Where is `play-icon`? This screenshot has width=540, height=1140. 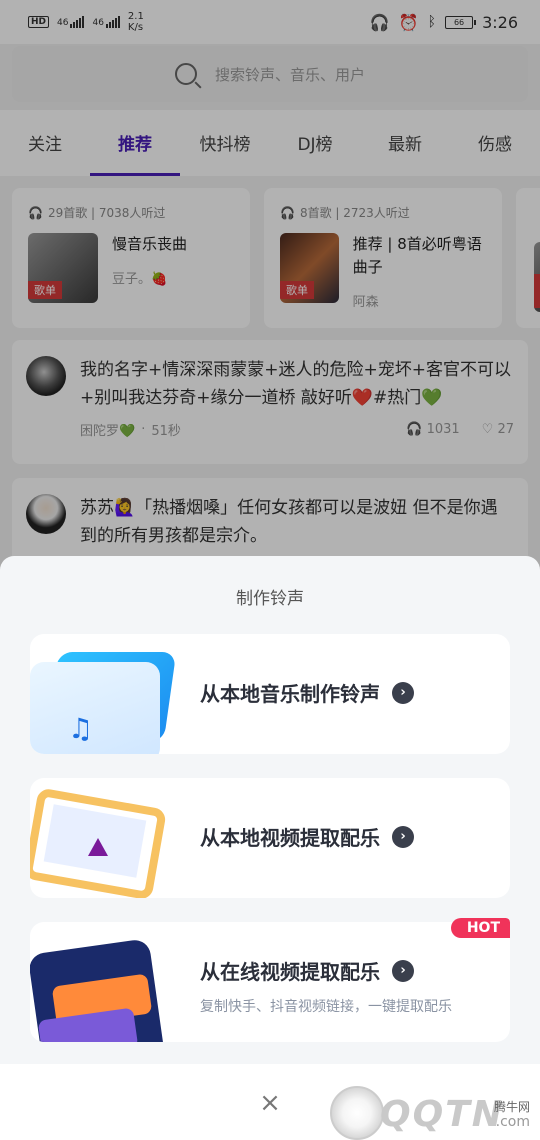
play-icon is located at coordinates (98, 847).